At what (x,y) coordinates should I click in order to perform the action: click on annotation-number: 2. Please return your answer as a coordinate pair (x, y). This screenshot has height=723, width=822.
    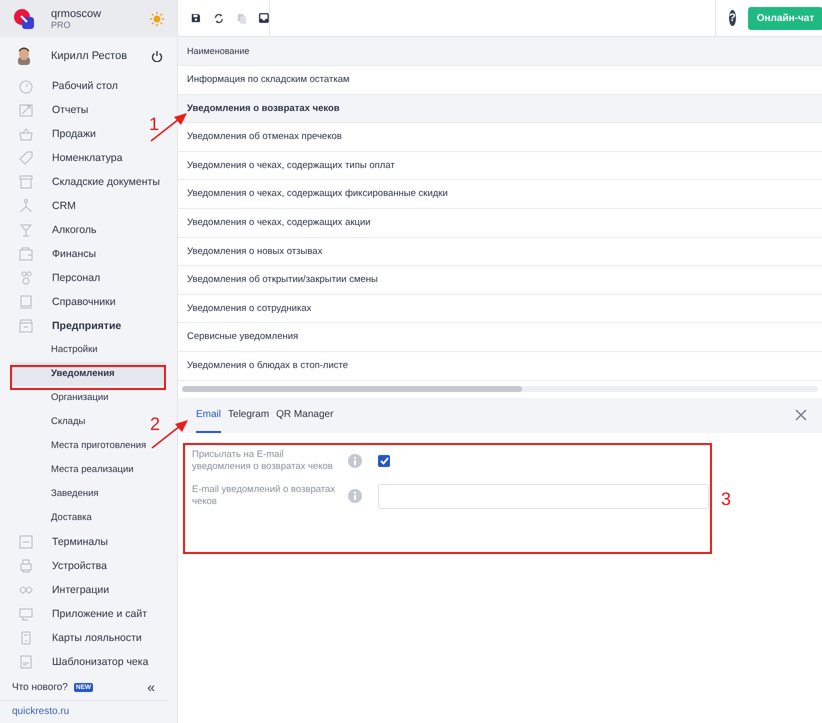
    Looking at the image, I should click on (155, 424).